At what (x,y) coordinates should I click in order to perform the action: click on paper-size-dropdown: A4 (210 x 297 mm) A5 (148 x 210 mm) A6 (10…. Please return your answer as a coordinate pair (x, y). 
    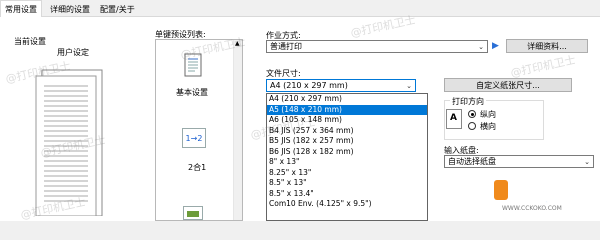
    Looking at the image, I should click on (347, 157).